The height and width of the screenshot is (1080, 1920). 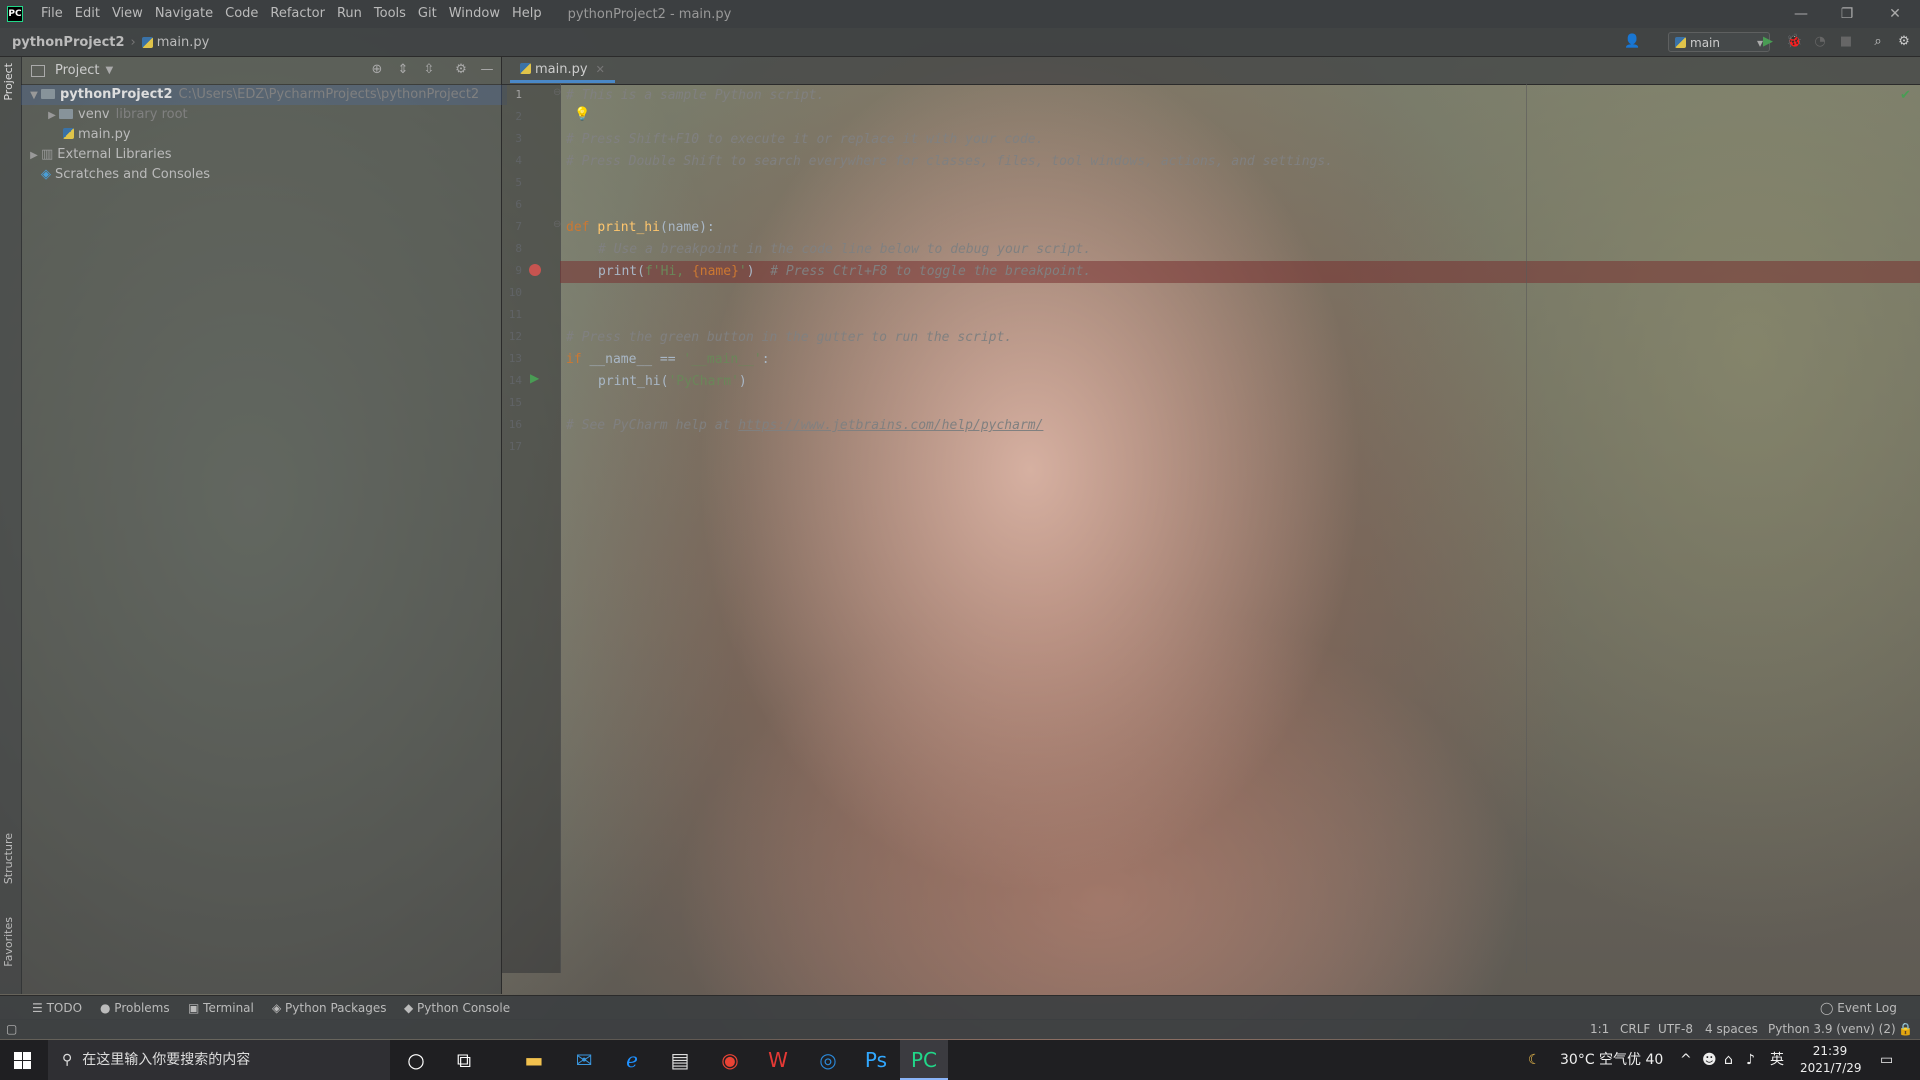 What do you see at coordinates (527, 14) in the screenshot?
I see `menu-help: Help` at bounding box center [527, 14].